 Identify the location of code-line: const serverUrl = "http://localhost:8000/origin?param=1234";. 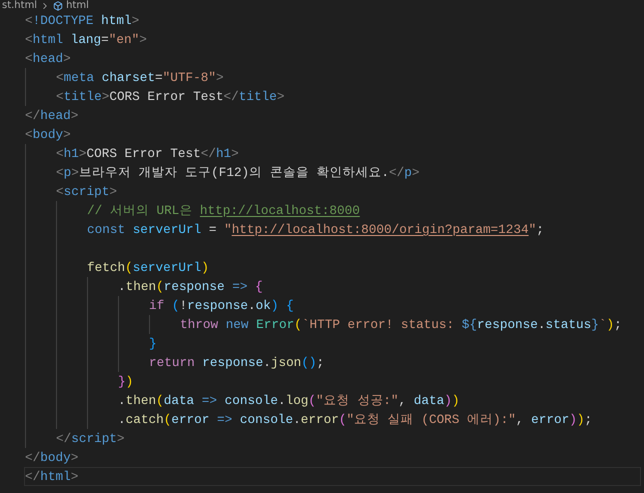
(315, 229).